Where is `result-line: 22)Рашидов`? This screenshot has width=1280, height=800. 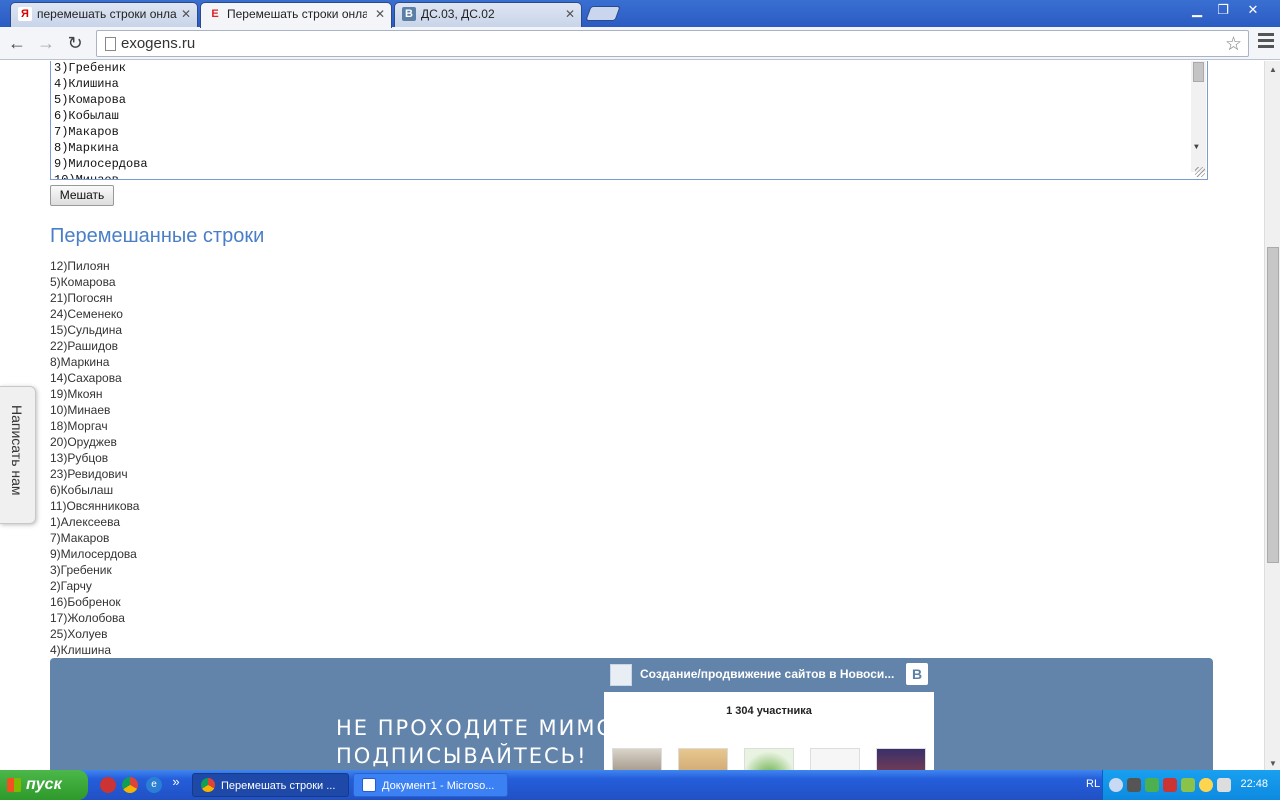 result-line: 22)Рашидов is located at coordinates (84, 346).